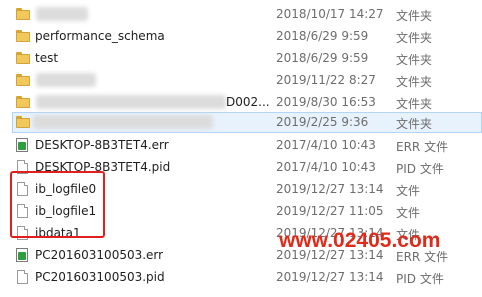  I want to click on list-item: test 2018/6/29 9:59 文件夹, so click(241, 58).